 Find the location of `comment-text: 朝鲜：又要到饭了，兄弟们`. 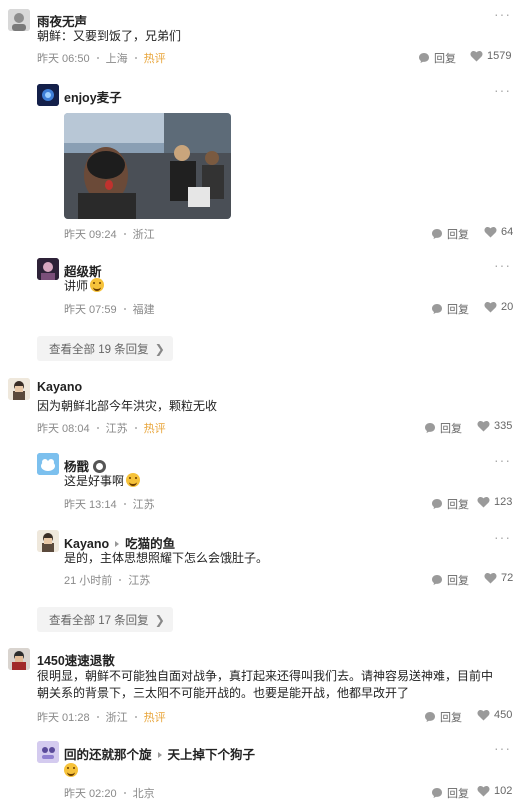

comment-text: 朝鲜：又要到饭了，兄弟们 is located at coordinates (109, 36).